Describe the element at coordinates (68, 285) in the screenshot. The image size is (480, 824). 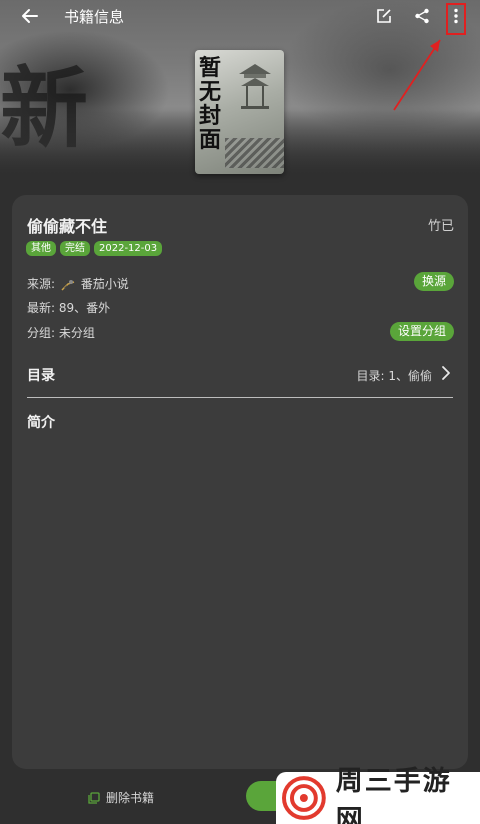
I see `source-app-icon` at that location.